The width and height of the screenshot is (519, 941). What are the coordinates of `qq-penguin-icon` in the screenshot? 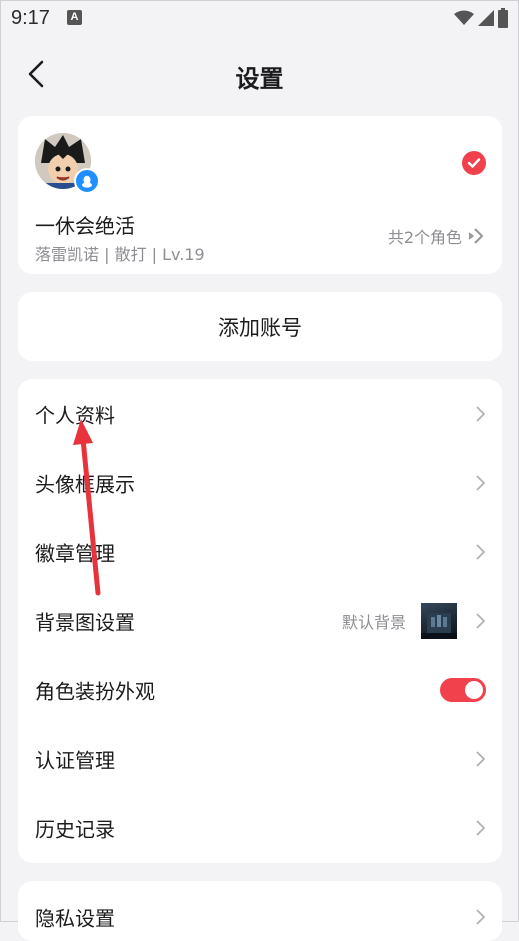 It's located at (87, 181).